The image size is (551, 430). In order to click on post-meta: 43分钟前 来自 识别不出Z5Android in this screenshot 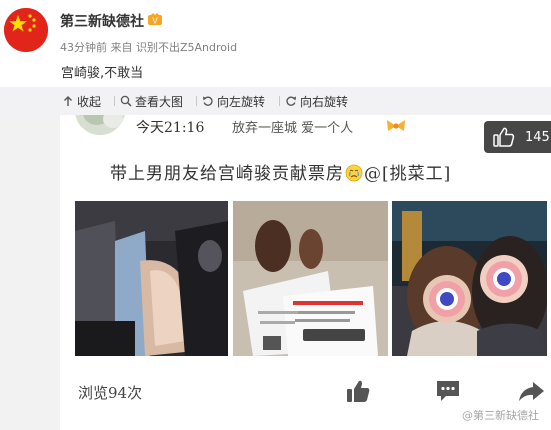, I will do `click(149, 47)`.